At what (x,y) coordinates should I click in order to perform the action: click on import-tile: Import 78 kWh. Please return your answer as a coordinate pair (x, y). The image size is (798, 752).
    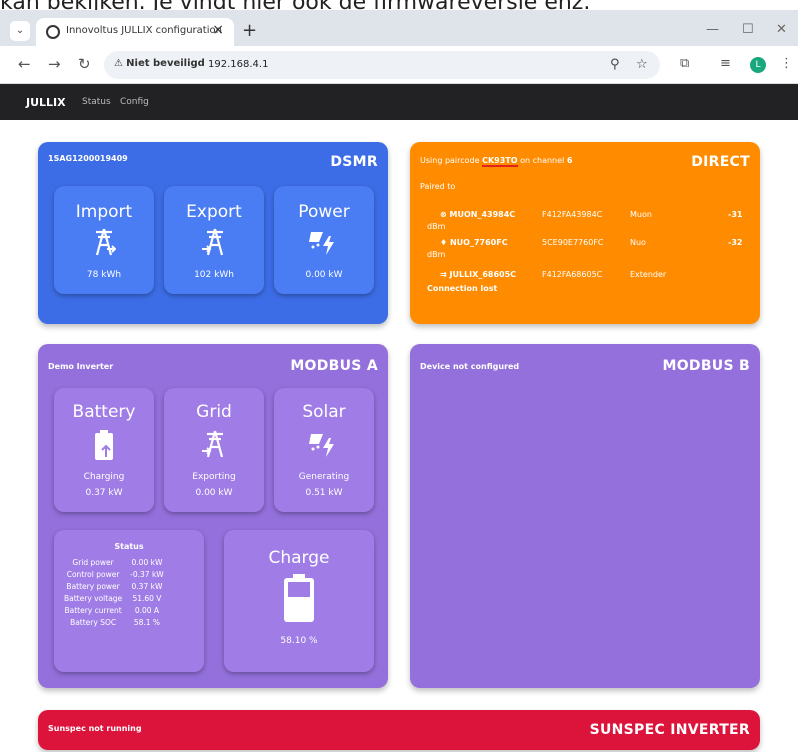
    Looking at the image, I should click on (104, 240).